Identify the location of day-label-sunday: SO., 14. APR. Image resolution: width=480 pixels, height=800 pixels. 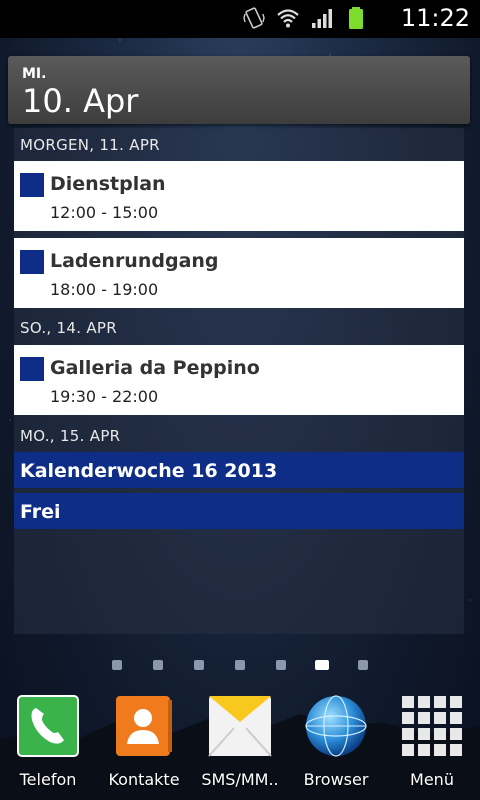
(68, 328).